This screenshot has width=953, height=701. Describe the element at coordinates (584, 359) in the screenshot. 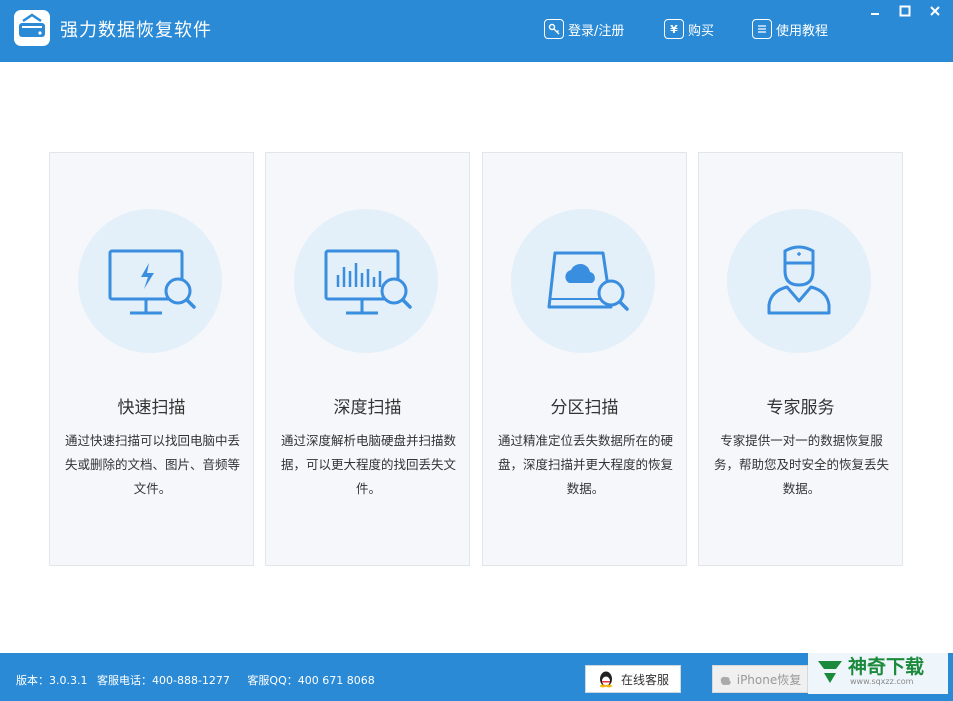

I see `partition-scan-card: 分区扫描 通过精准定位丢失数据所在的硬盘，深度扫描并更大程度的恢复数据。` at that location.